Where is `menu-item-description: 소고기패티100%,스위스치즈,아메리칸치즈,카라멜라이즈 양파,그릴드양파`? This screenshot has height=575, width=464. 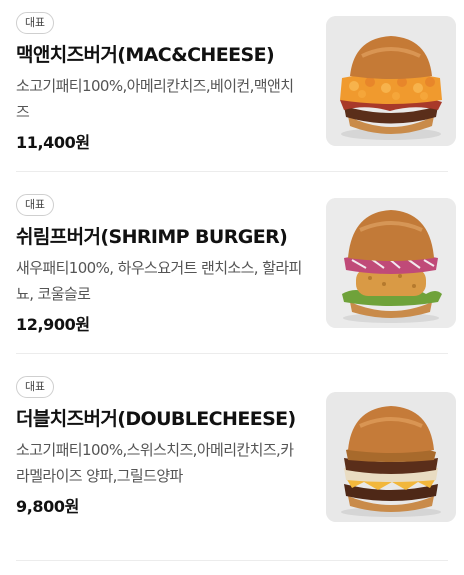 menu-item-description: 소고기패티100%,스위스치즈,아메리칸치즈,카라멜라이즈 양파,그릴드양파 is located at coordinates (155, 463).